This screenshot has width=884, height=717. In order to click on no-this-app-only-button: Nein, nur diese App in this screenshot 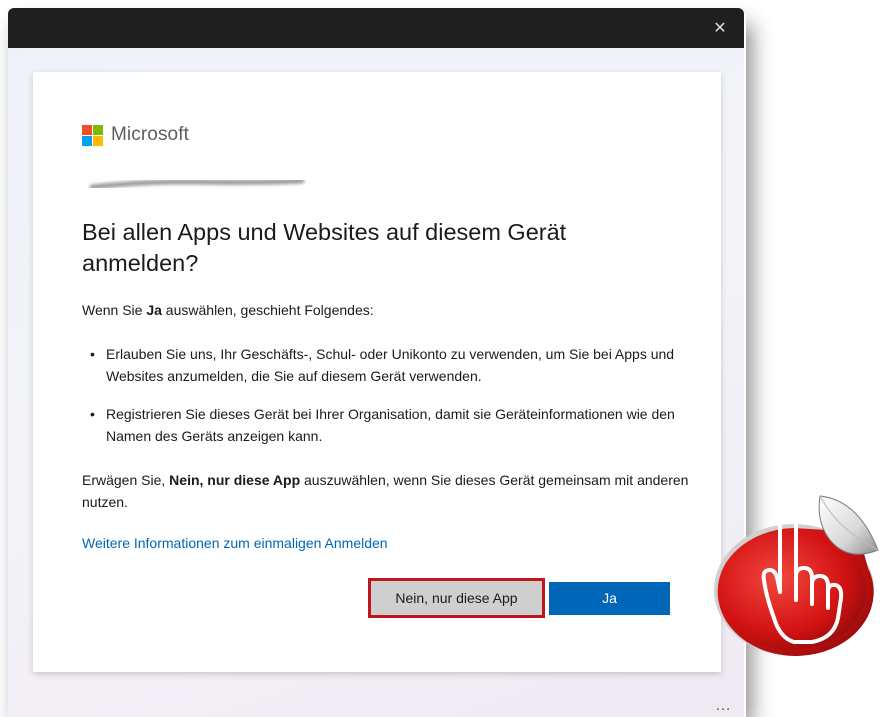, I will do `click(456, 598)`.